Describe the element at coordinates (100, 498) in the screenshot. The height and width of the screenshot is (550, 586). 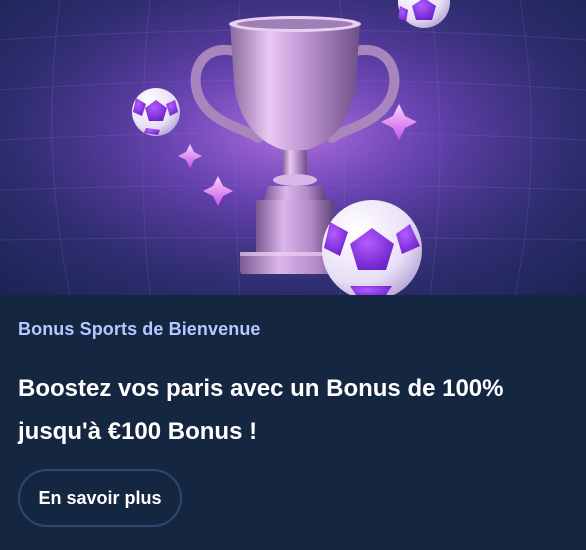
I see `learn-more-button: En savoir plus` at that location.